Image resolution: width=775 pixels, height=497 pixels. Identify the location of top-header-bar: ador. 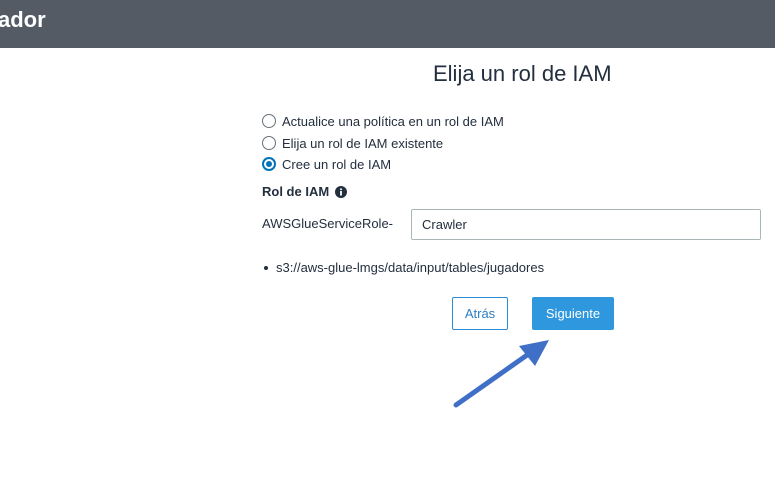
(387, 24).